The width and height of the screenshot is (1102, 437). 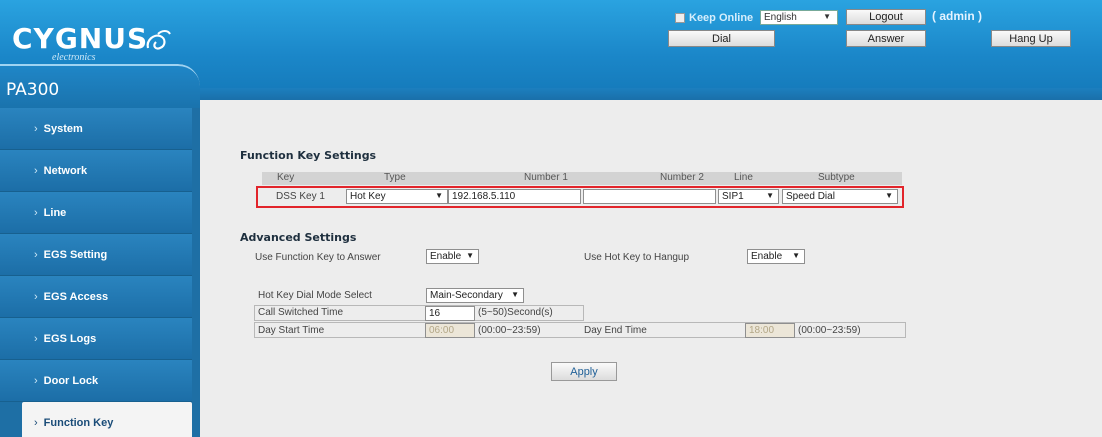 I want to click on sidebar-item-egs-access: › EGS Access, so click(x=96, y=297).